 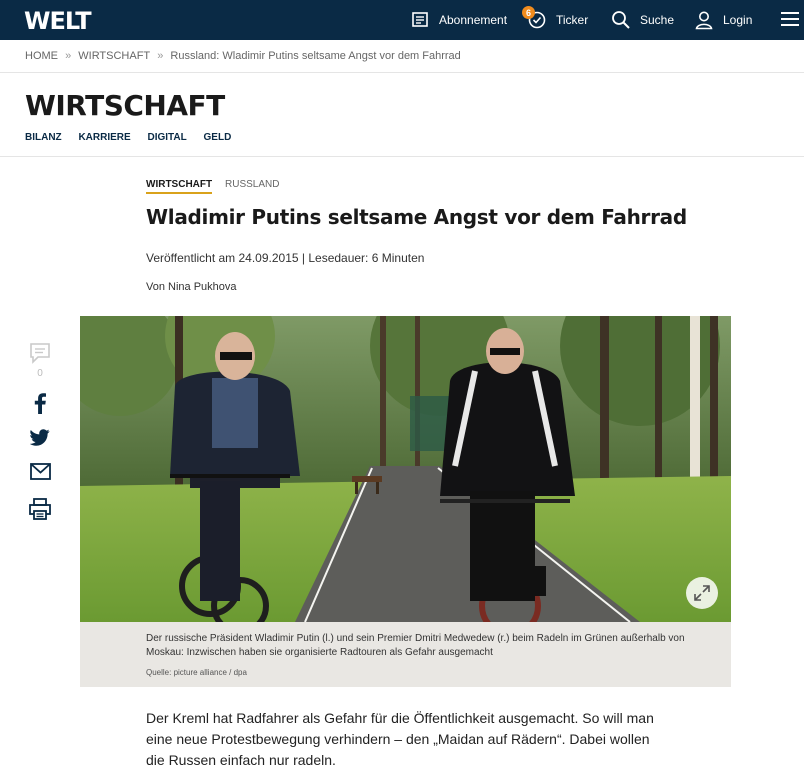 I want to click on subnav-digital: DIGITAL, so click(x=166, y=137).